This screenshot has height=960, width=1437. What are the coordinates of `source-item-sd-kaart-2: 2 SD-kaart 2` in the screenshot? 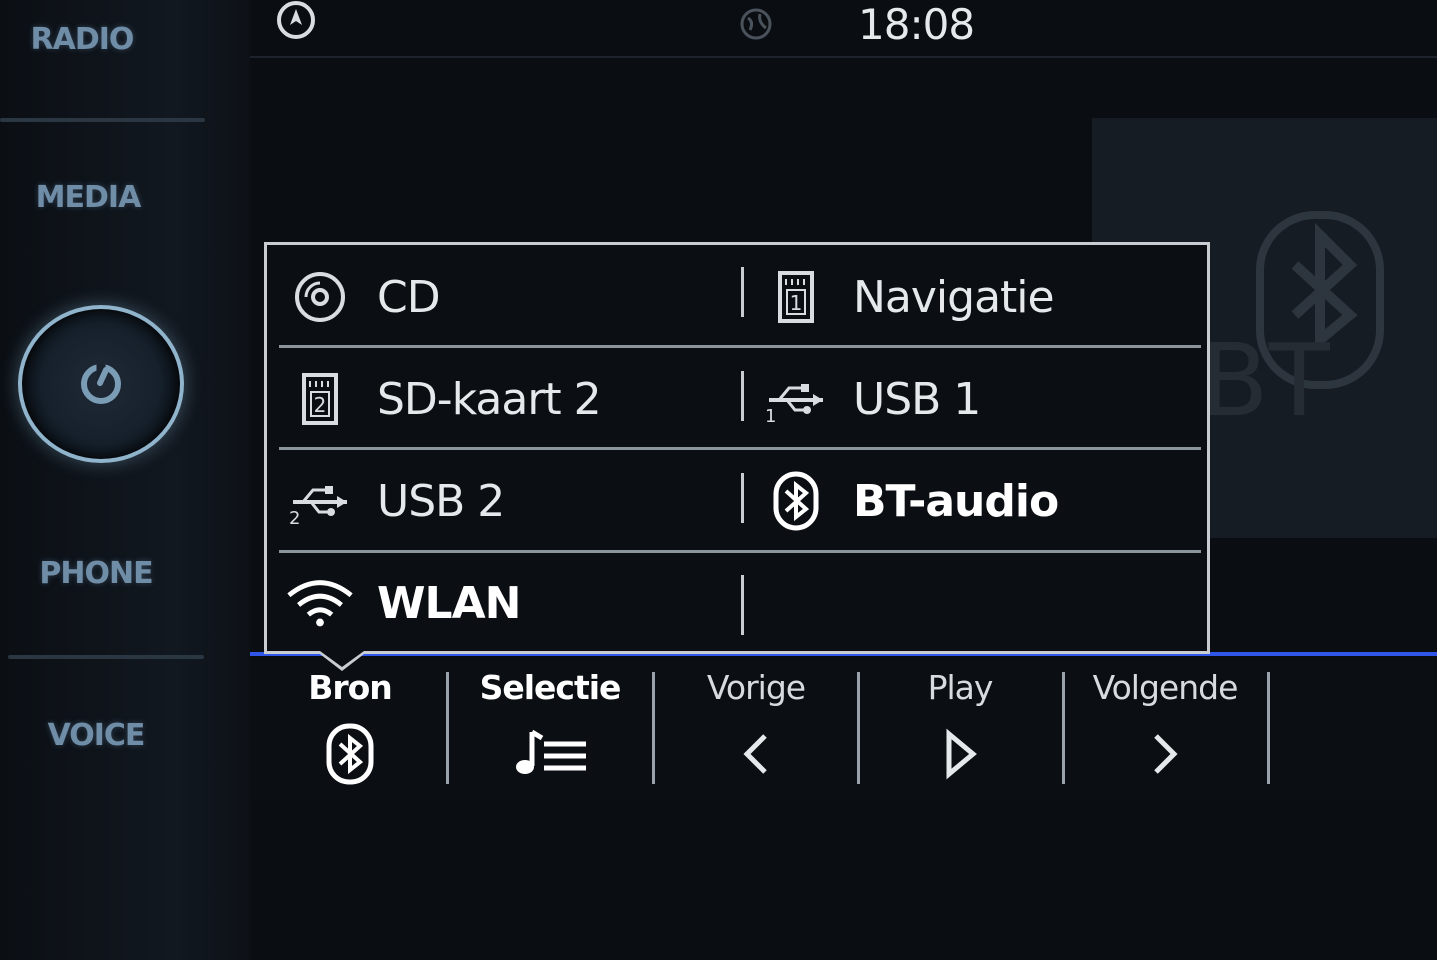 It's located at (443, 399).